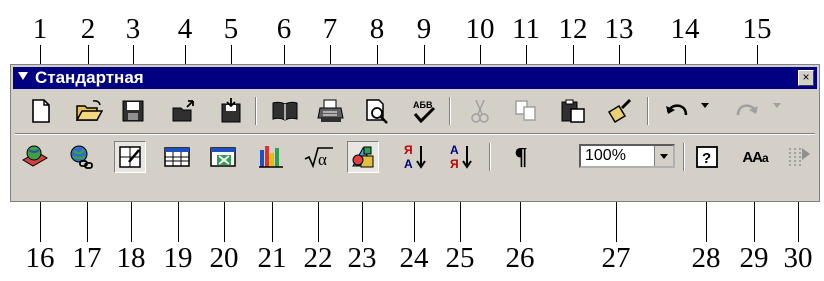 The image size is (824, 281). I want to click on drawing-button, so click(363, 157).